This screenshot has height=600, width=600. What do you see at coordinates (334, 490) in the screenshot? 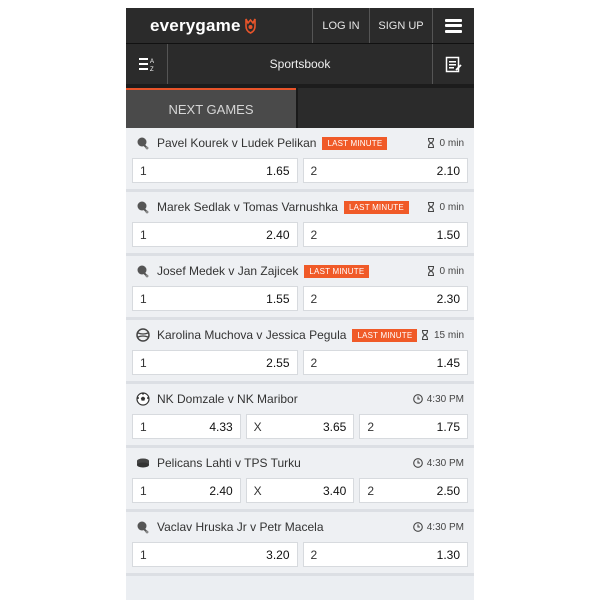
I see `odds-value: 3.40` at bounding box center [334, 490].